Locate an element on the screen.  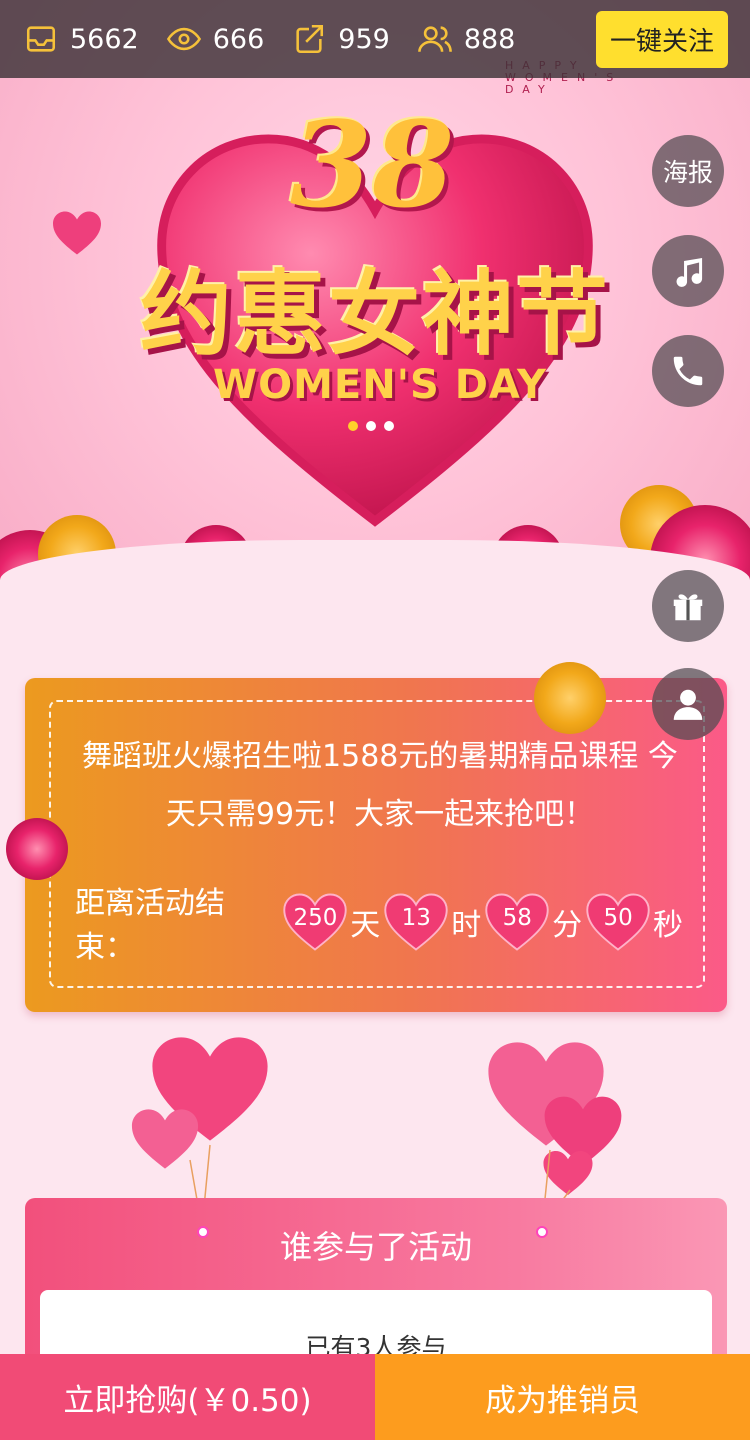
days-value: 250 is located at coordinates (315, 918).